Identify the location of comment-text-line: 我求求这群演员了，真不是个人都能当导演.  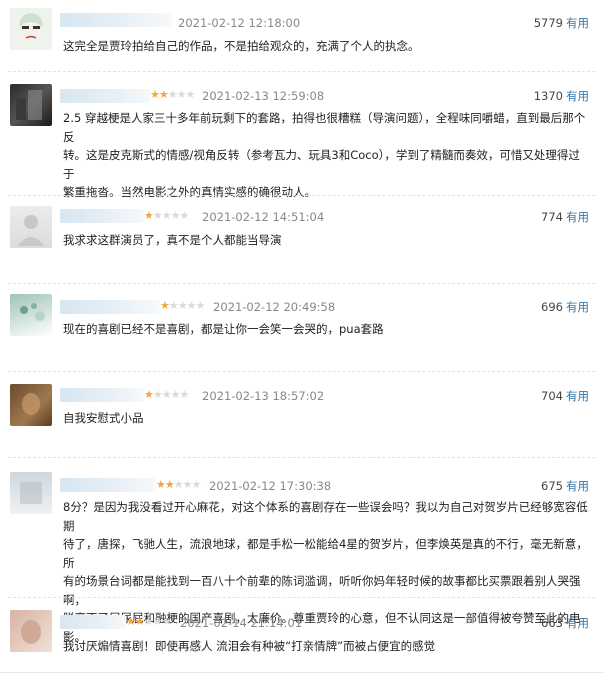
(172, 240).